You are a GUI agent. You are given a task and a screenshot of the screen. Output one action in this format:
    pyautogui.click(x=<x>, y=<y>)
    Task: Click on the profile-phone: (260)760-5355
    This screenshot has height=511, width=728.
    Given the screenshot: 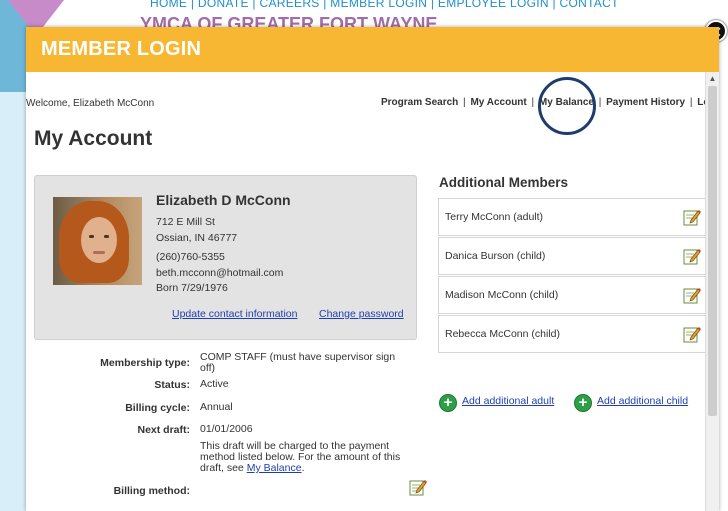 What is the action you would take?
    pyautogui.click(x=190, y=257)
    